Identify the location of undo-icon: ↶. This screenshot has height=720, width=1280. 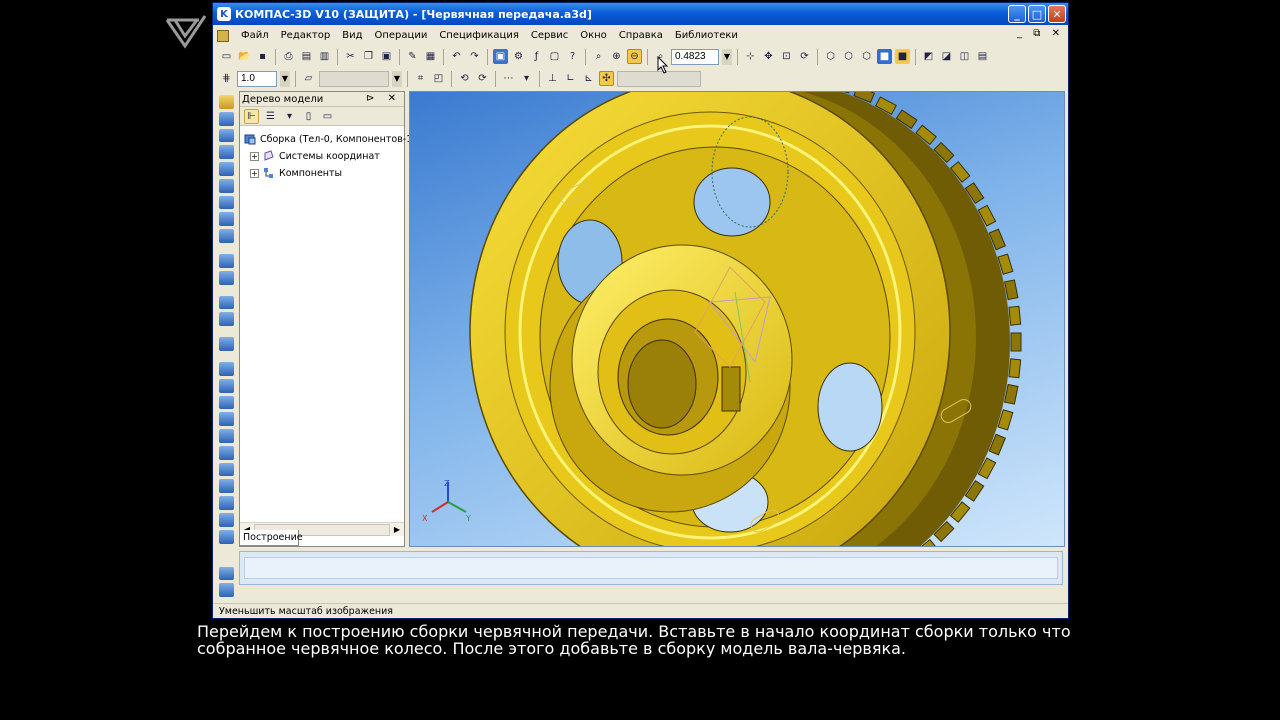
(456, 56).